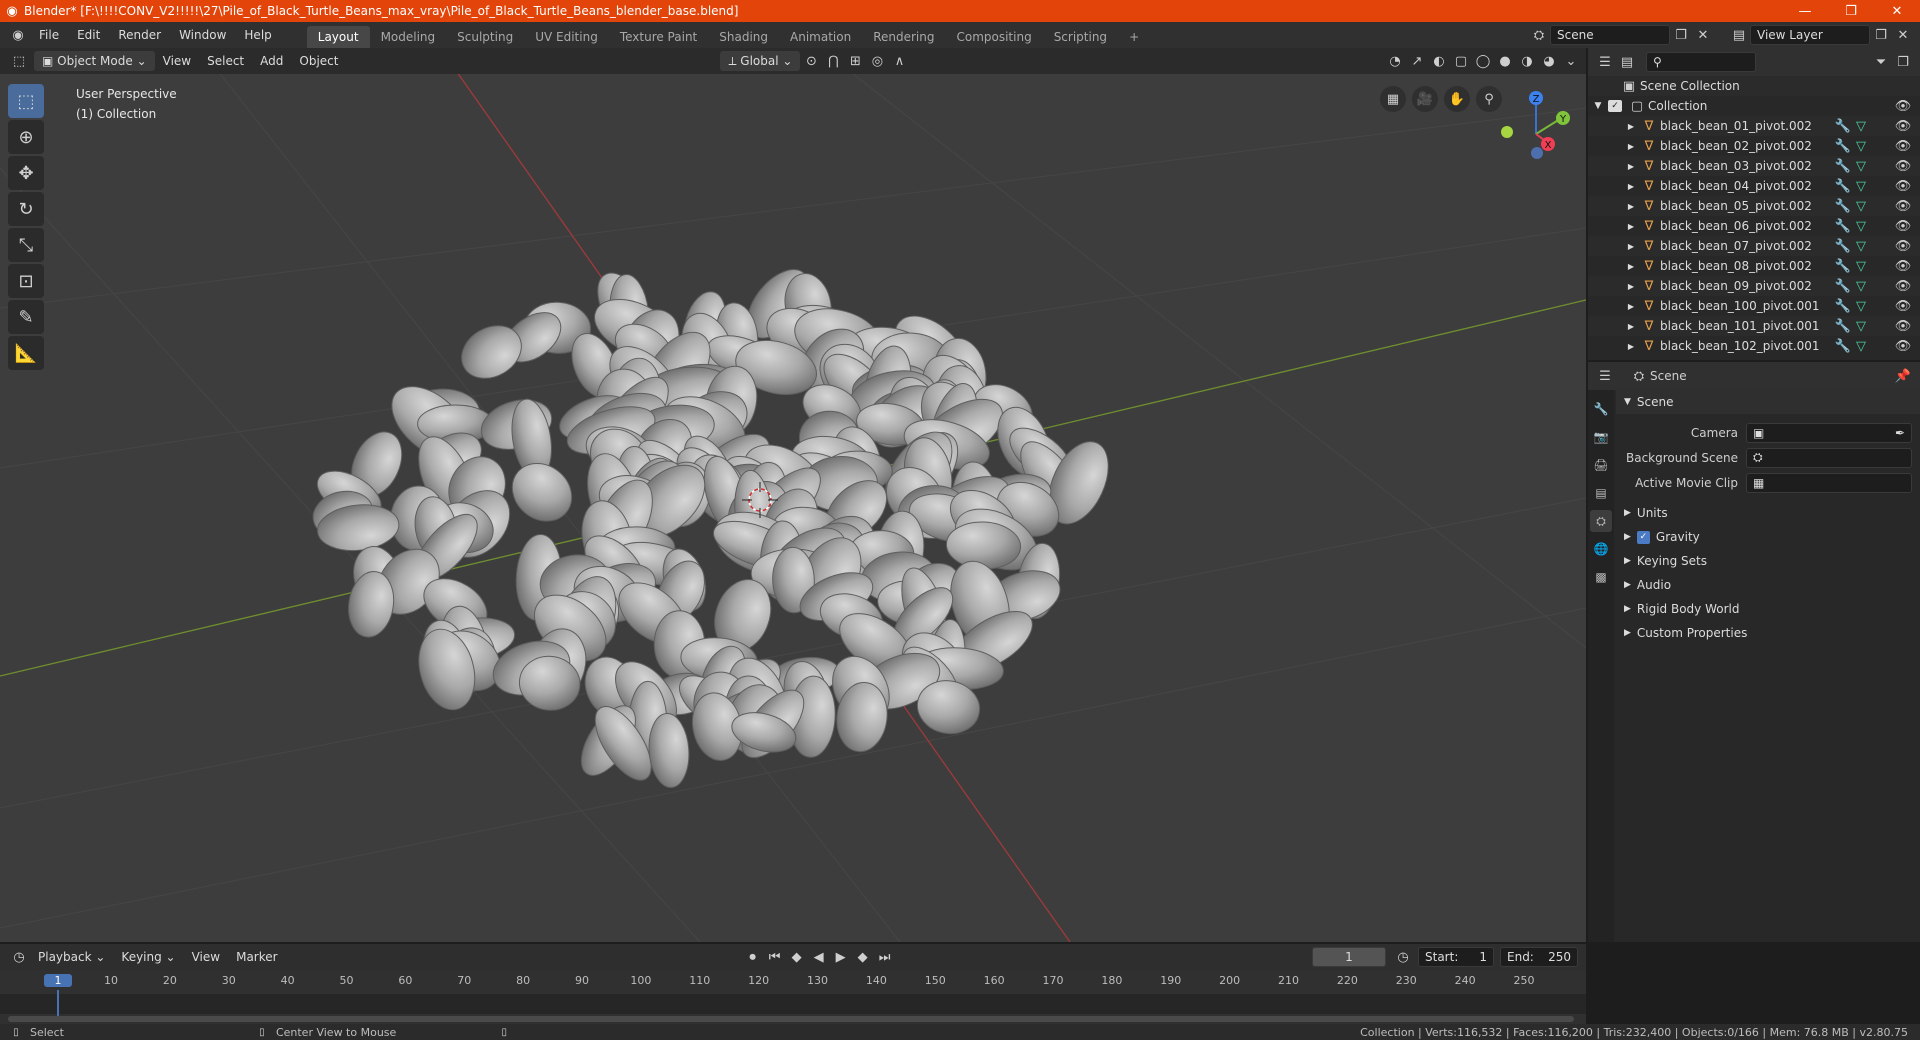 This screenshot has height=1040, width=1920. What do you see at coordinates (49, 35) in the screenshot?
I see `menu-file: File` at bounding box center [49, 35].